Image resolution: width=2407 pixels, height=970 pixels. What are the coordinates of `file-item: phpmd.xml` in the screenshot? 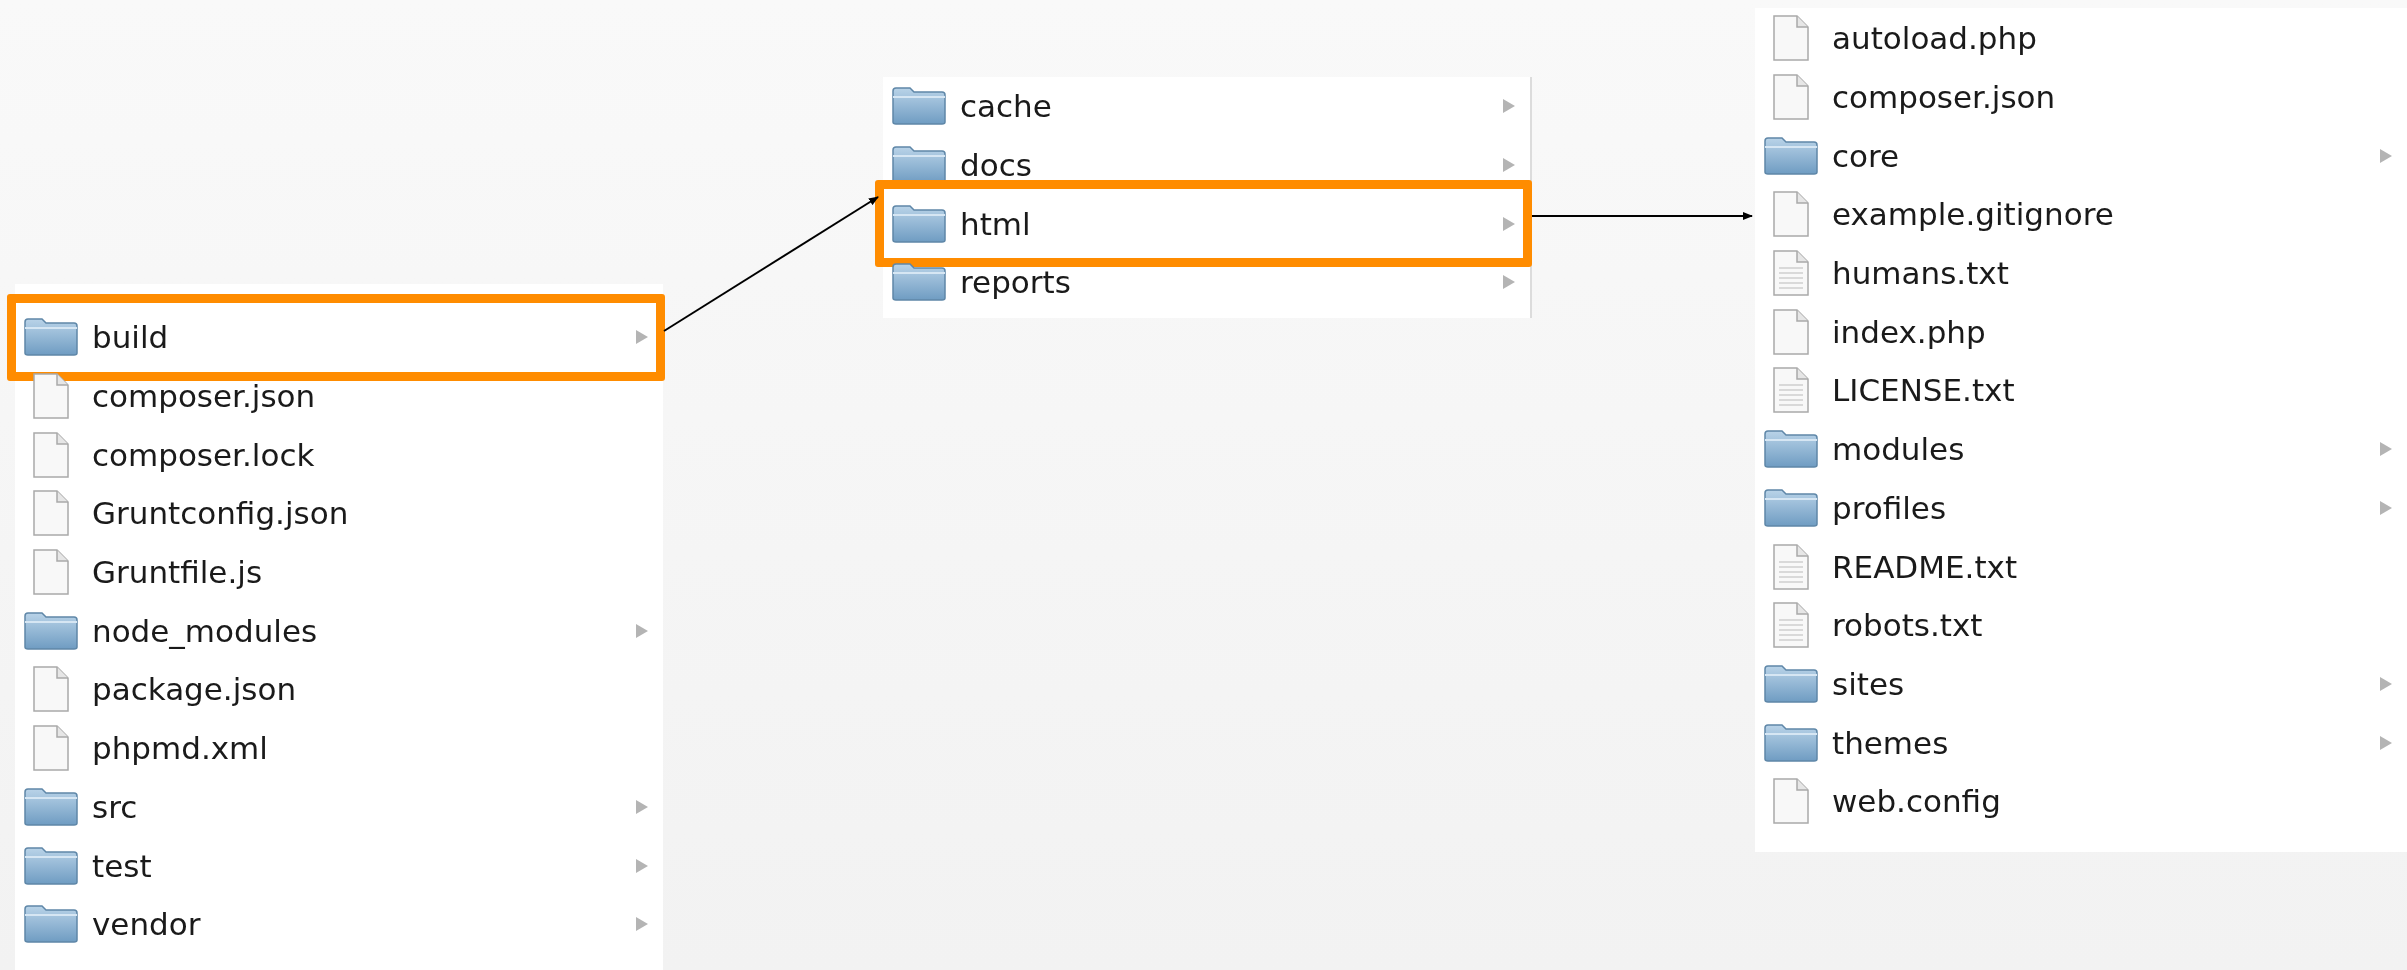 It's located at (339, 748).